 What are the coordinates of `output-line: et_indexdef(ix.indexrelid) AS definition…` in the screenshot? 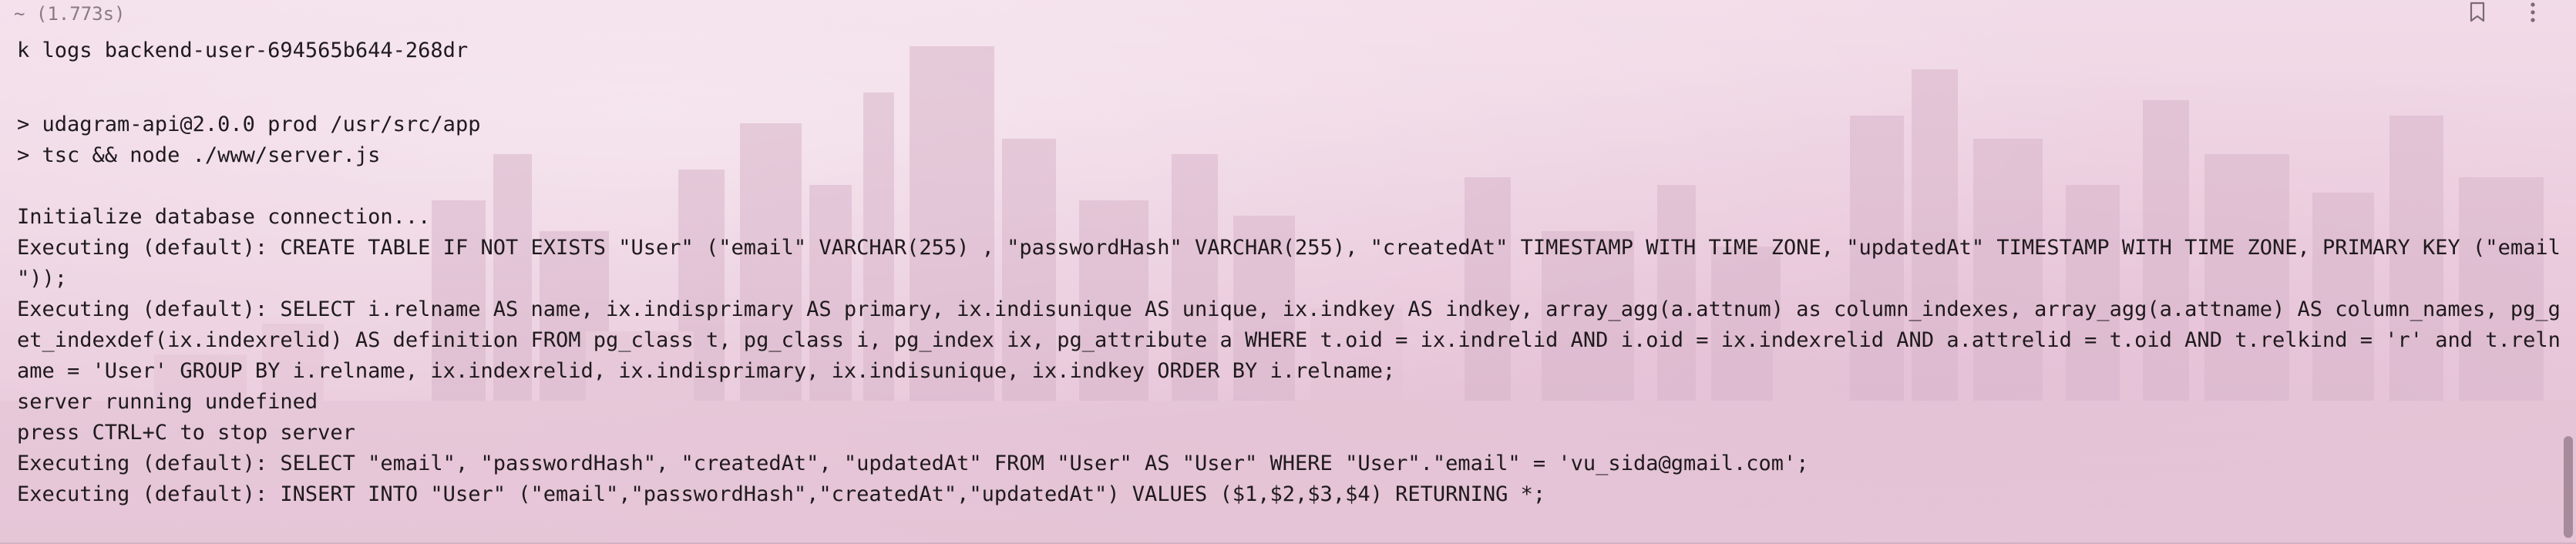 It's located at (1289, 340).